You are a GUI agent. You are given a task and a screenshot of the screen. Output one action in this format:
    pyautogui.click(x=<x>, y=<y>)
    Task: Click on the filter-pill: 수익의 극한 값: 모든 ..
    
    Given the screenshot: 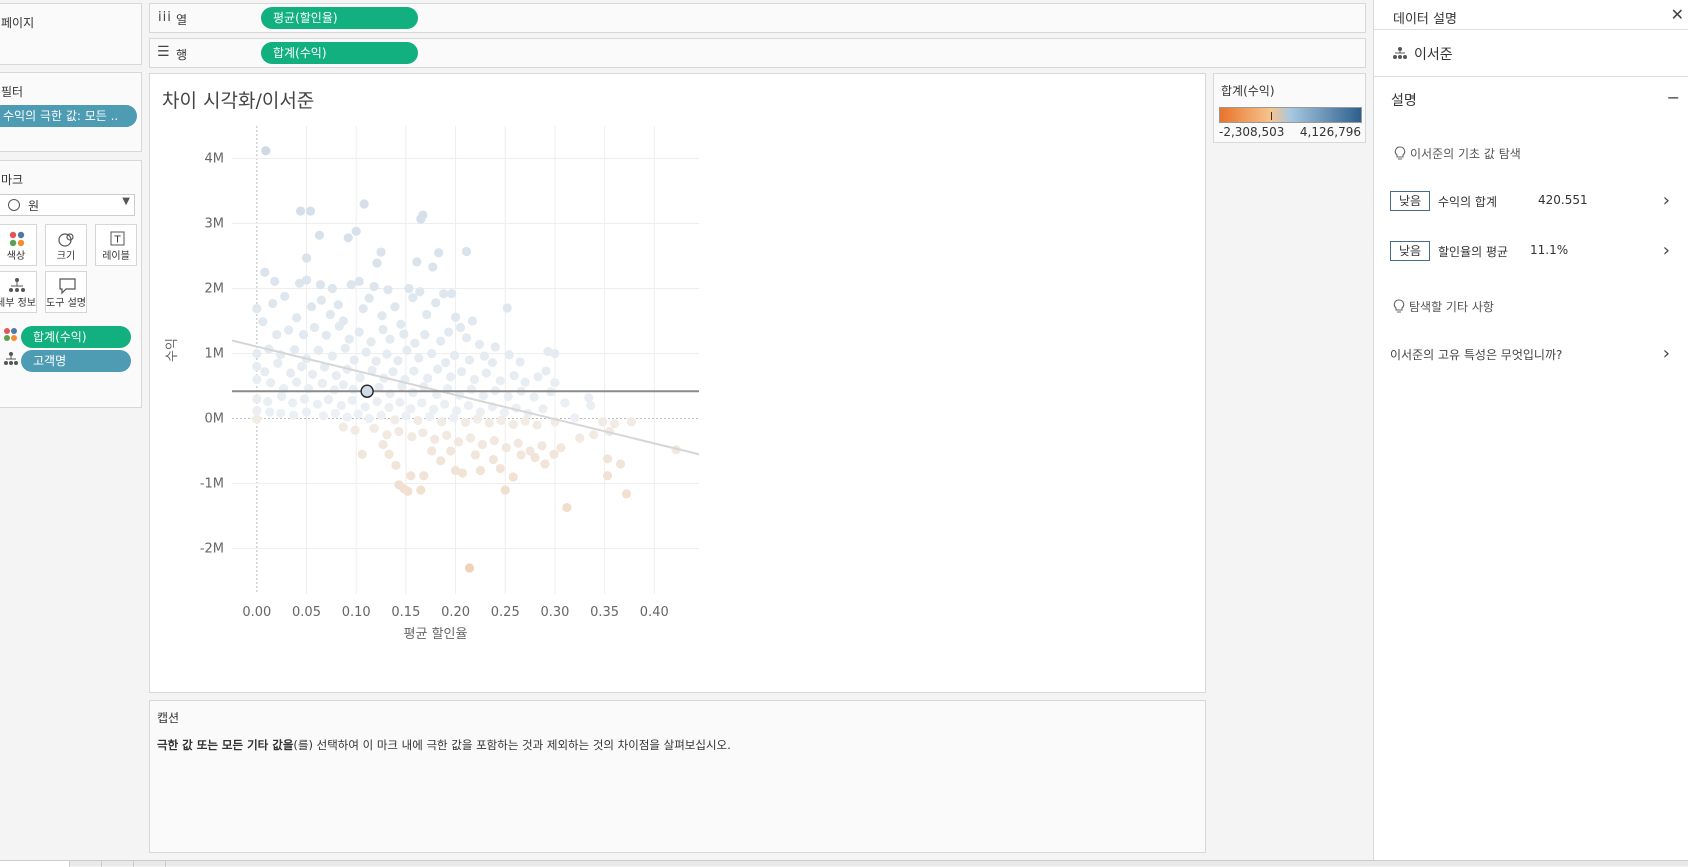 What is the action you would take?
    pyautogui.click(x=68, y=116)
    